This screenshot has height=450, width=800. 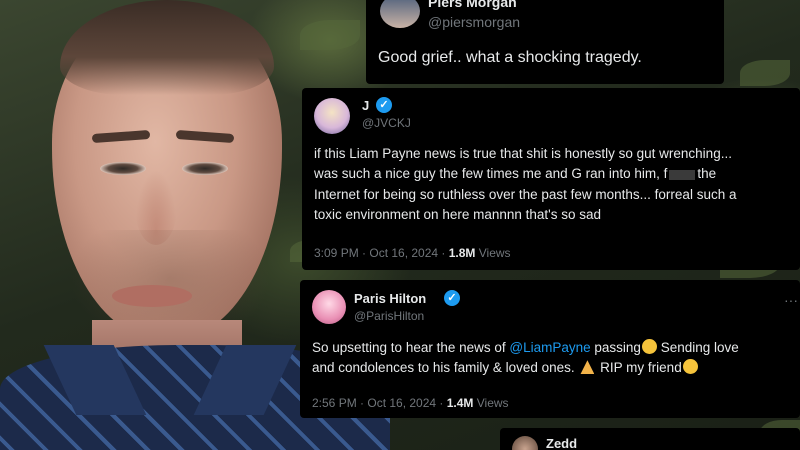 I want to click on hair, so click(x=167, y=47).